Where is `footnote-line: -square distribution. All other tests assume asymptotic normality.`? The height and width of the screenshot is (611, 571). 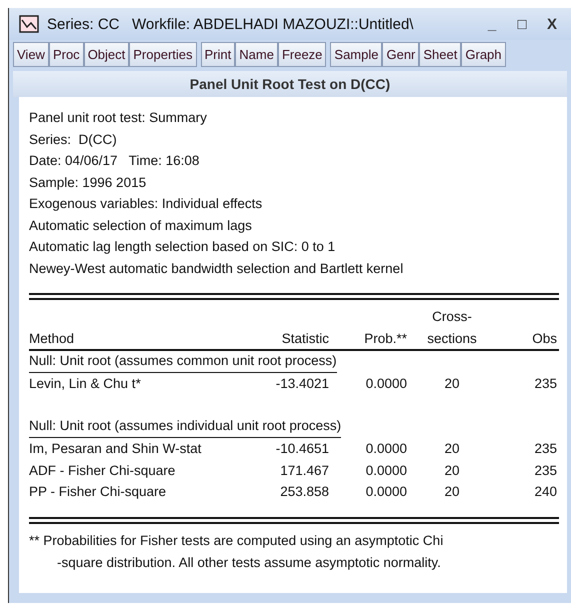
footnote-line: -square distribution. All other tests assume asymptotic normality. is located at coordinates (249, 563).